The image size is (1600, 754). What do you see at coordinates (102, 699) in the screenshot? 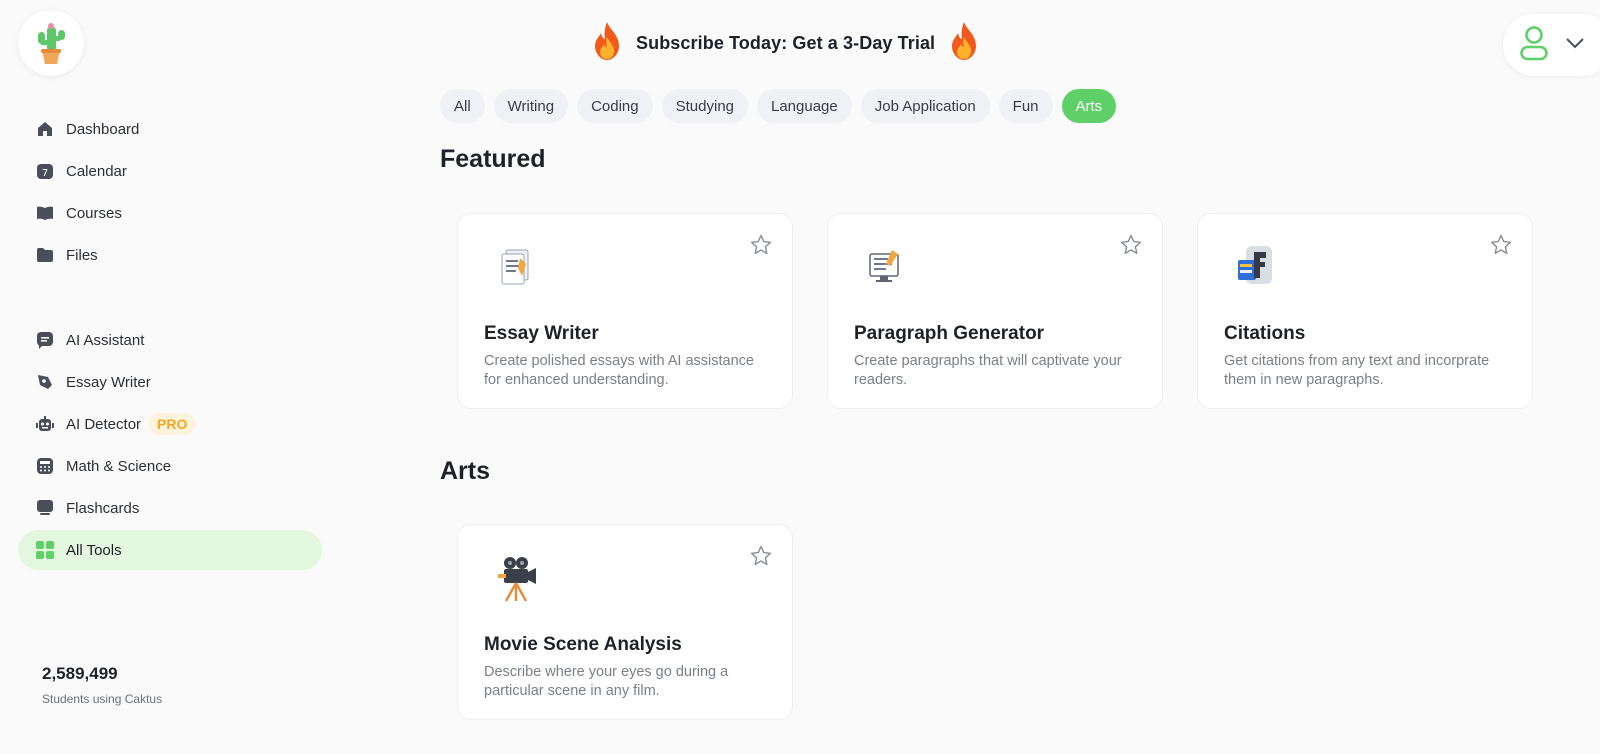
I see `student-count-label: Students using Caktus` at bounding box center [102, 699].